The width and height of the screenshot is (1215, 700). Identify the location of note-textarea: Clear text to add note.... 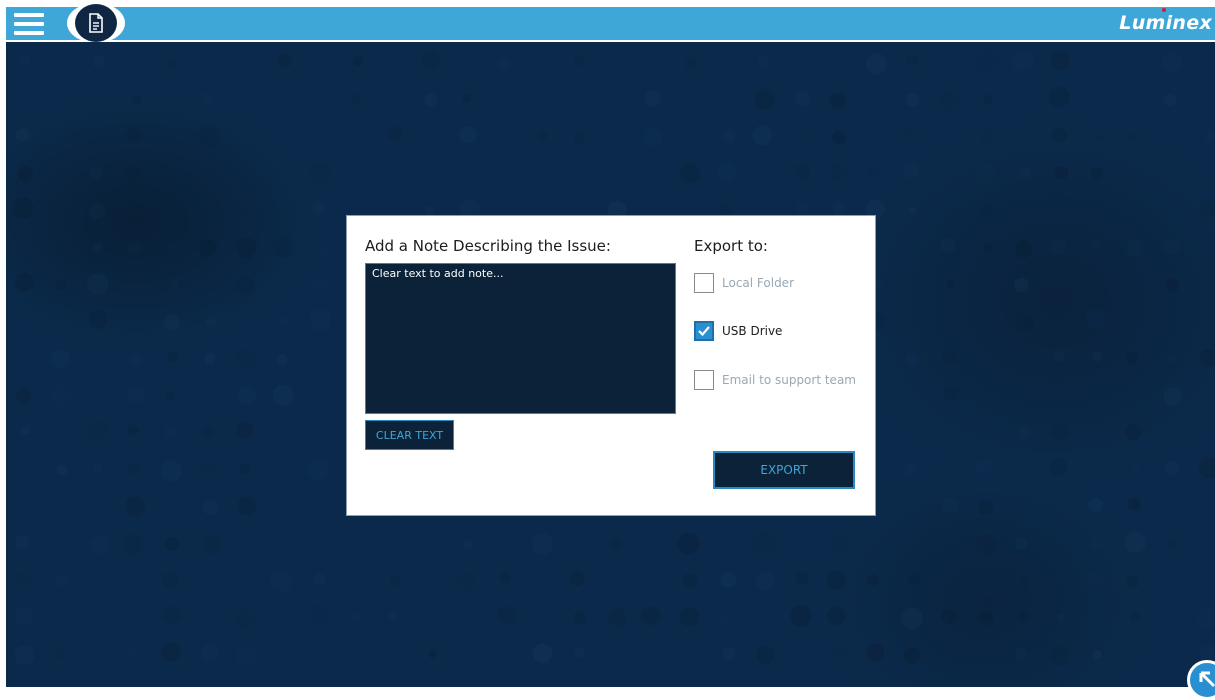
(520, 338).